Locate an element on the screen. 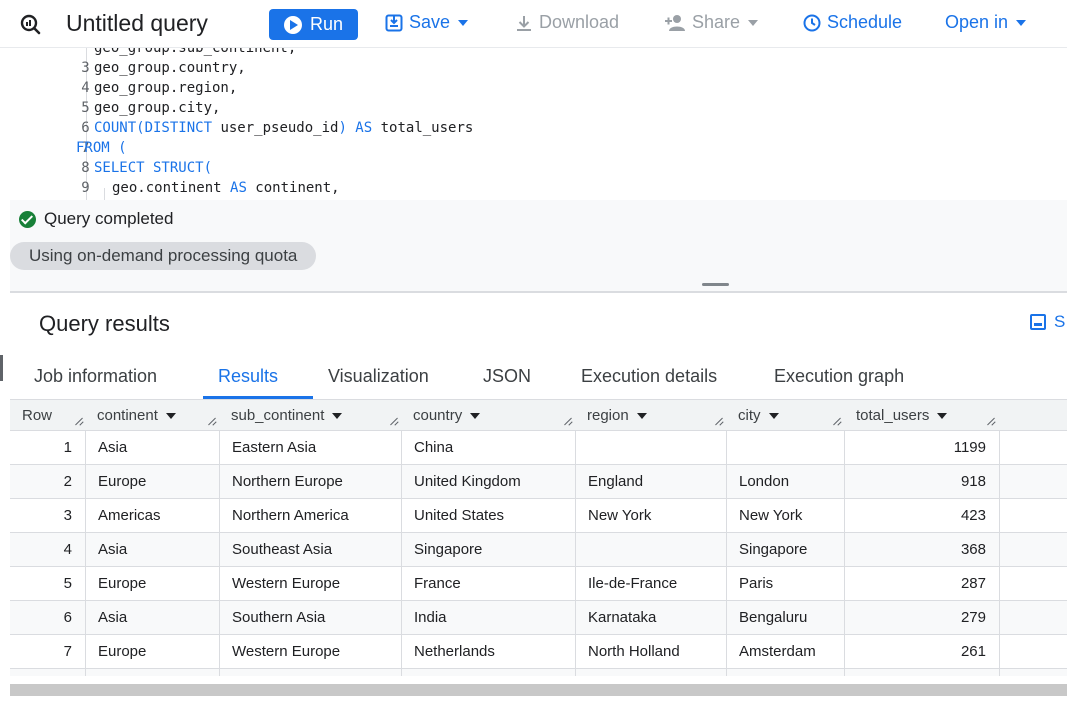  row-number-cell: 5 is located at coordinates (47, 583).